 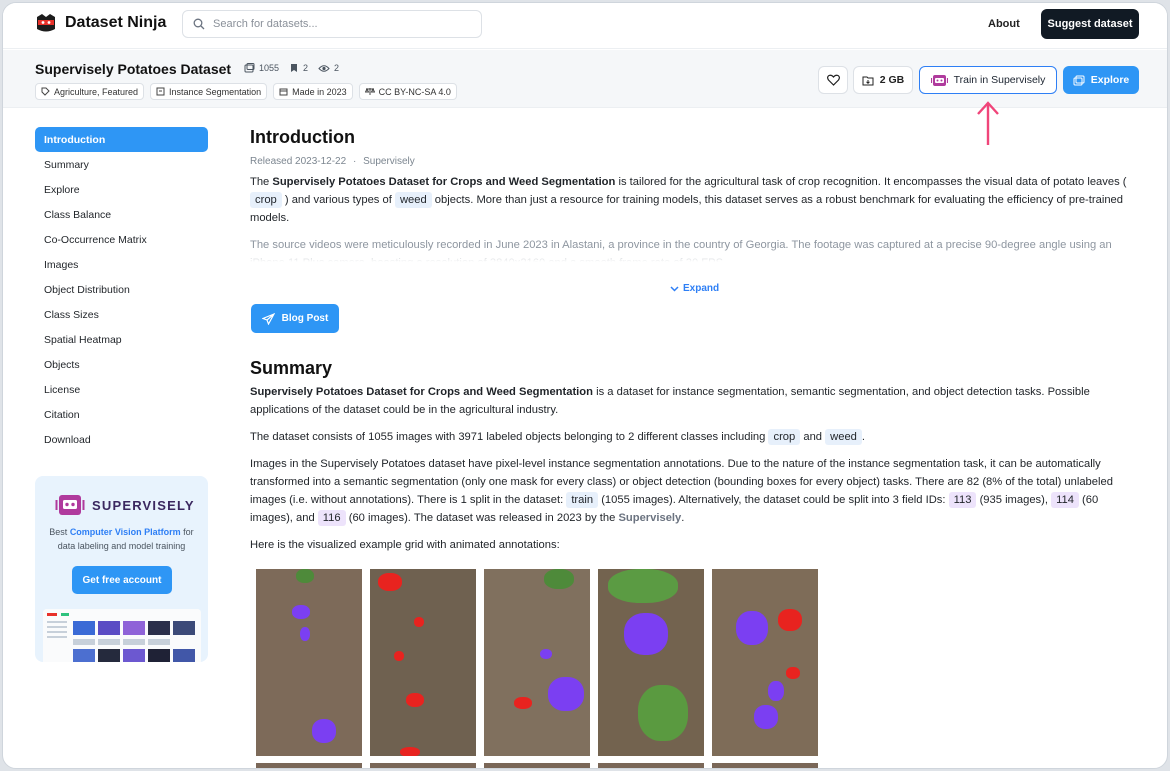 What do you see at coordinates (892, 80) in the screenshot?
I see `dataset-size: 2 GB` at bounding box center [892, 80].